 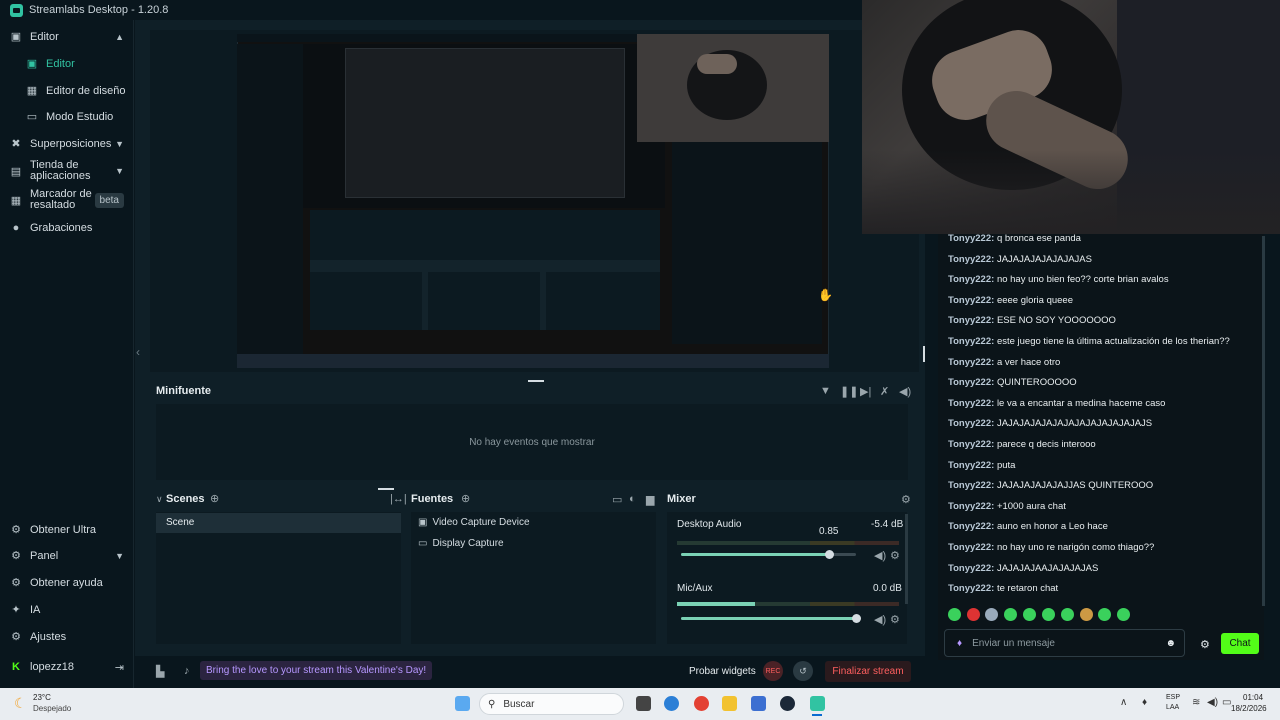 What do you see at coordinates (67, 171) in the screenshot?
I see `nav-app-store: ▤ Tienda de aplicaciones ▼` at bounding box center [67, 171].